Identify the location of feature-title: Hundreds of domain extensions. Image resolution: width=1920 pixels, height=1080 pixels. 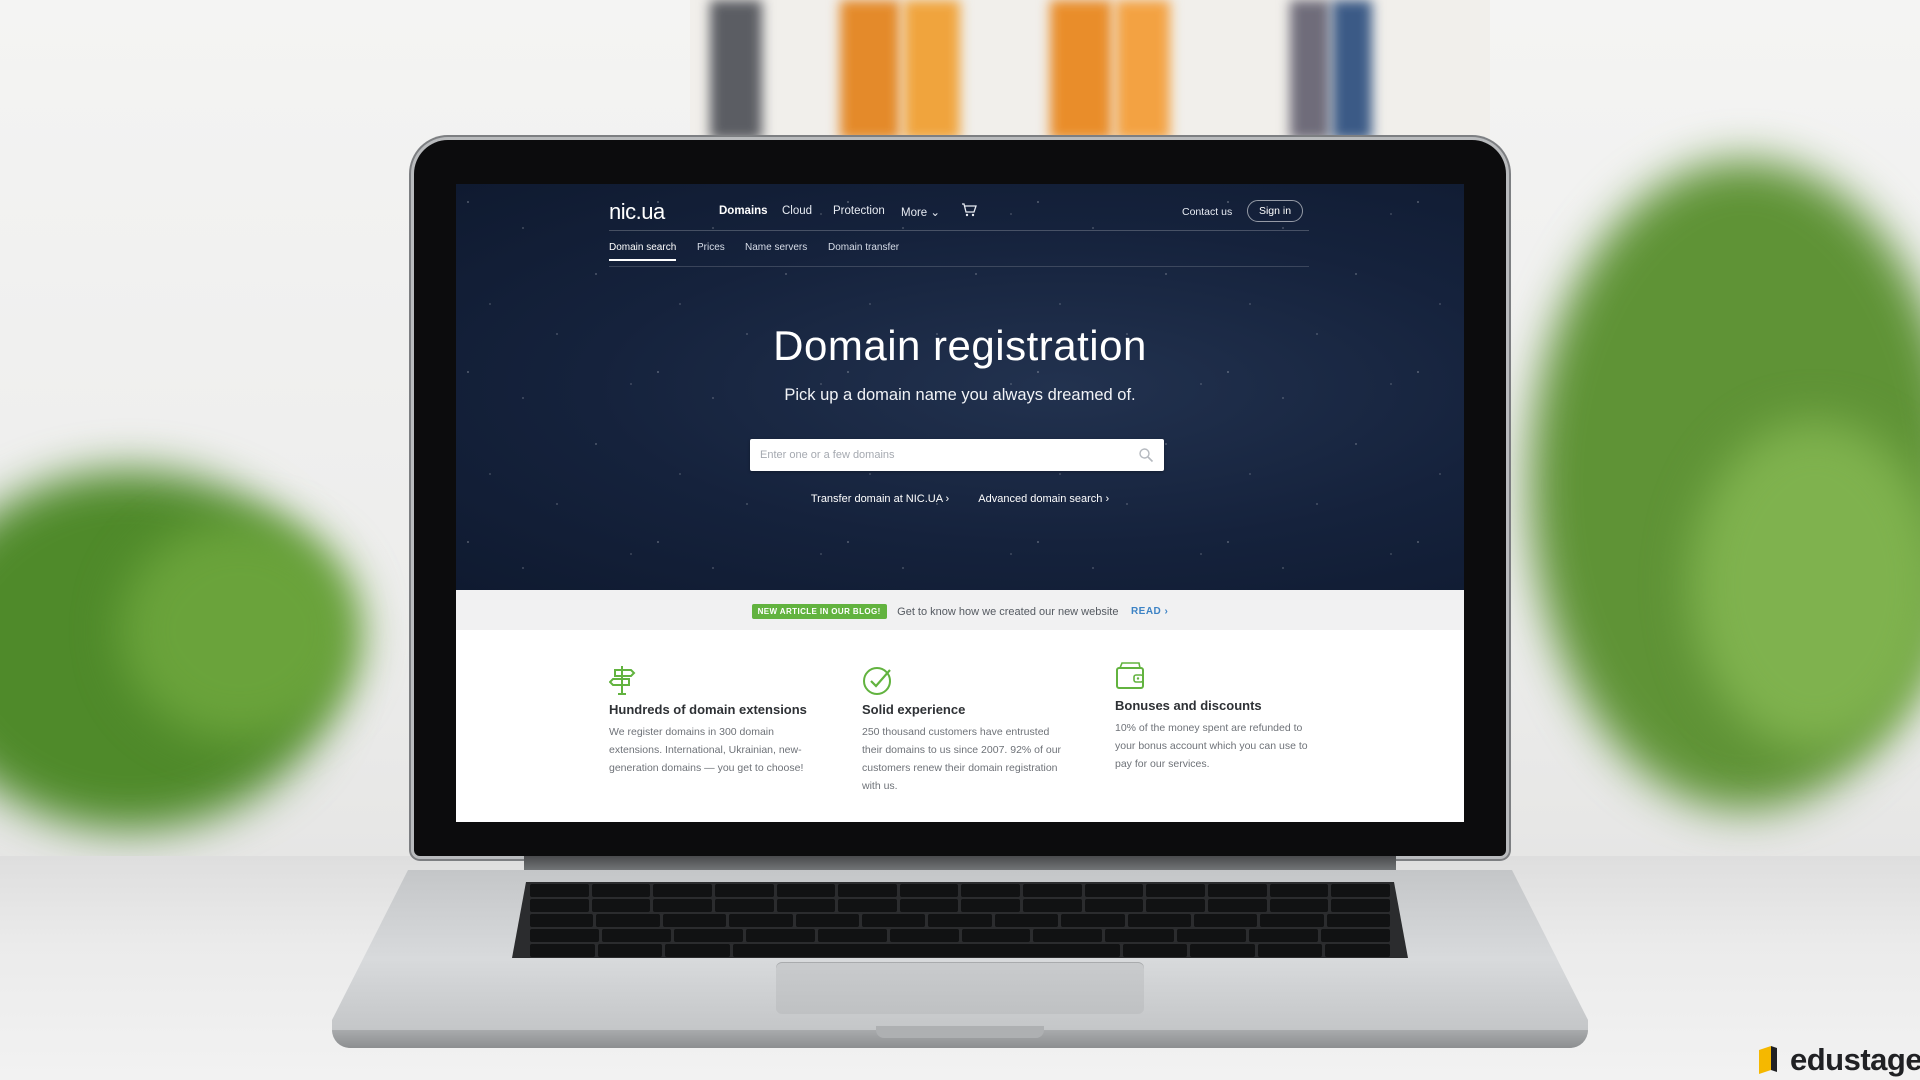
(708, 709).